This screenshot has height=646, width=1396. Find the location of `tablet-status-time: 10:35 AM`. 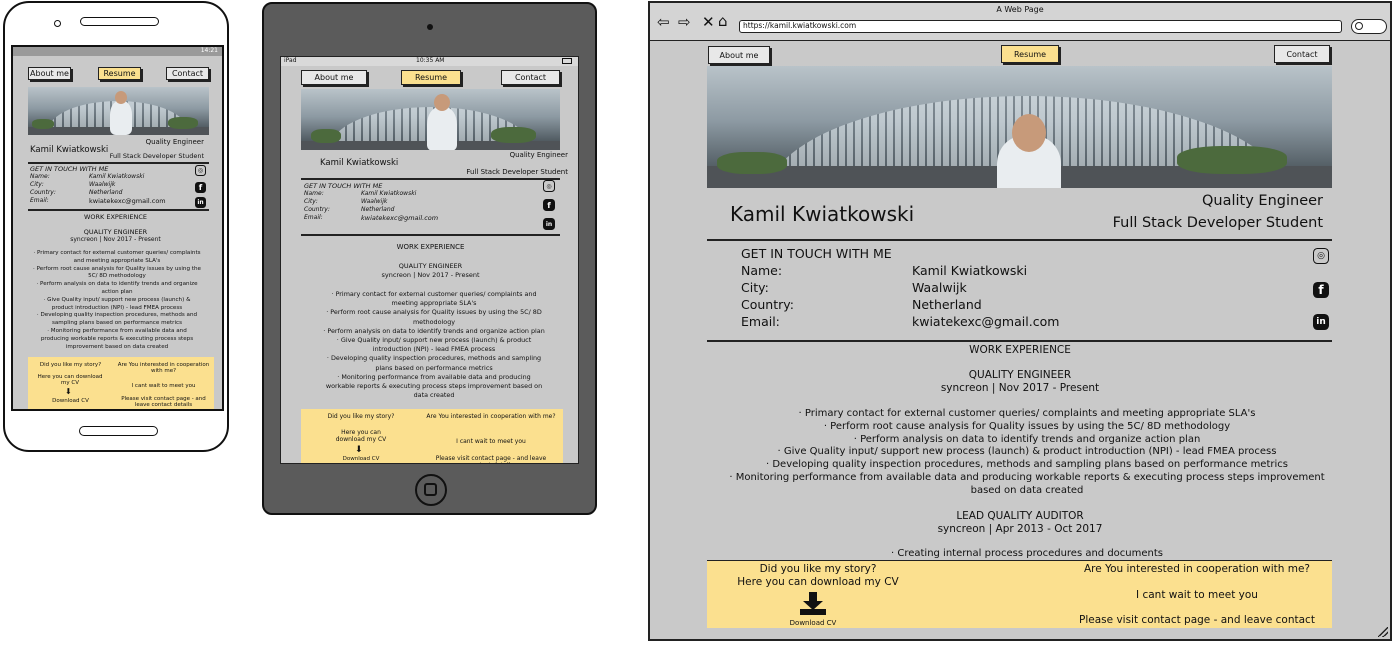

tablet-status-time: 10:35 AM is located at coordinates (430, 60).